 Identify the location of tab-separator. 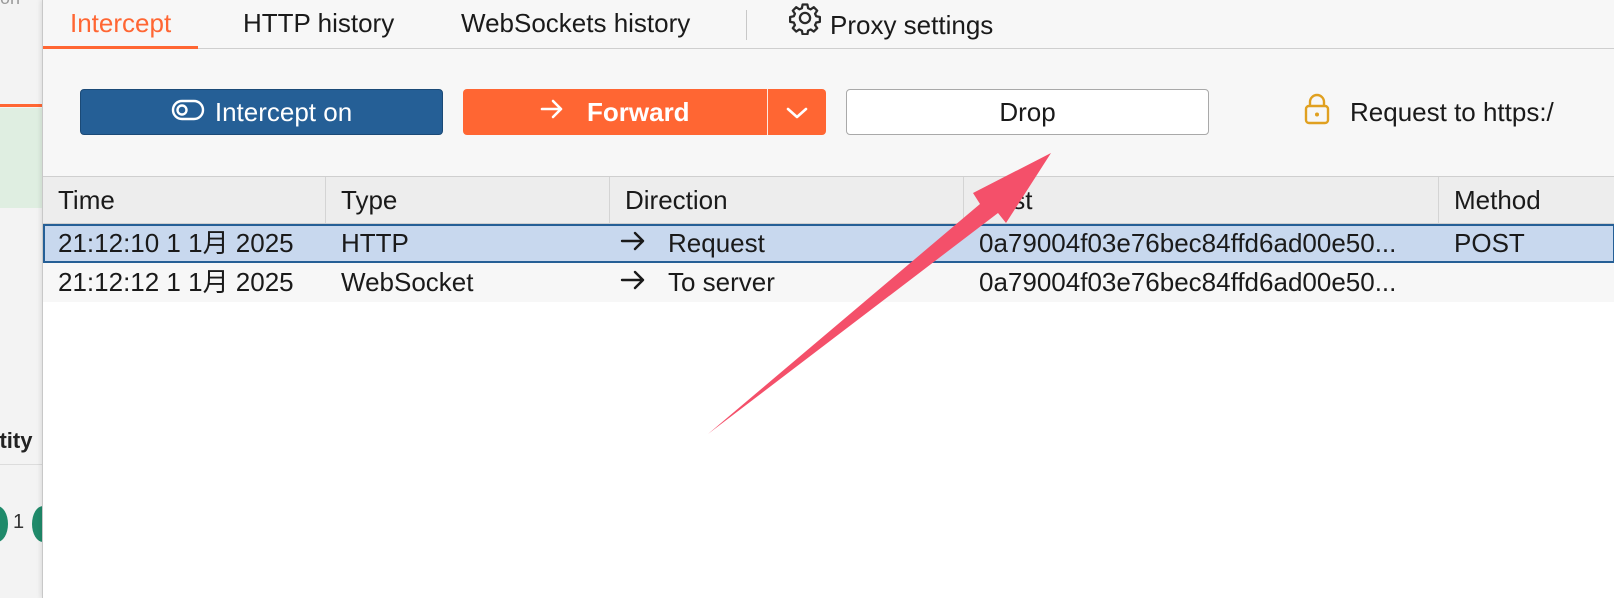
(746, 25).